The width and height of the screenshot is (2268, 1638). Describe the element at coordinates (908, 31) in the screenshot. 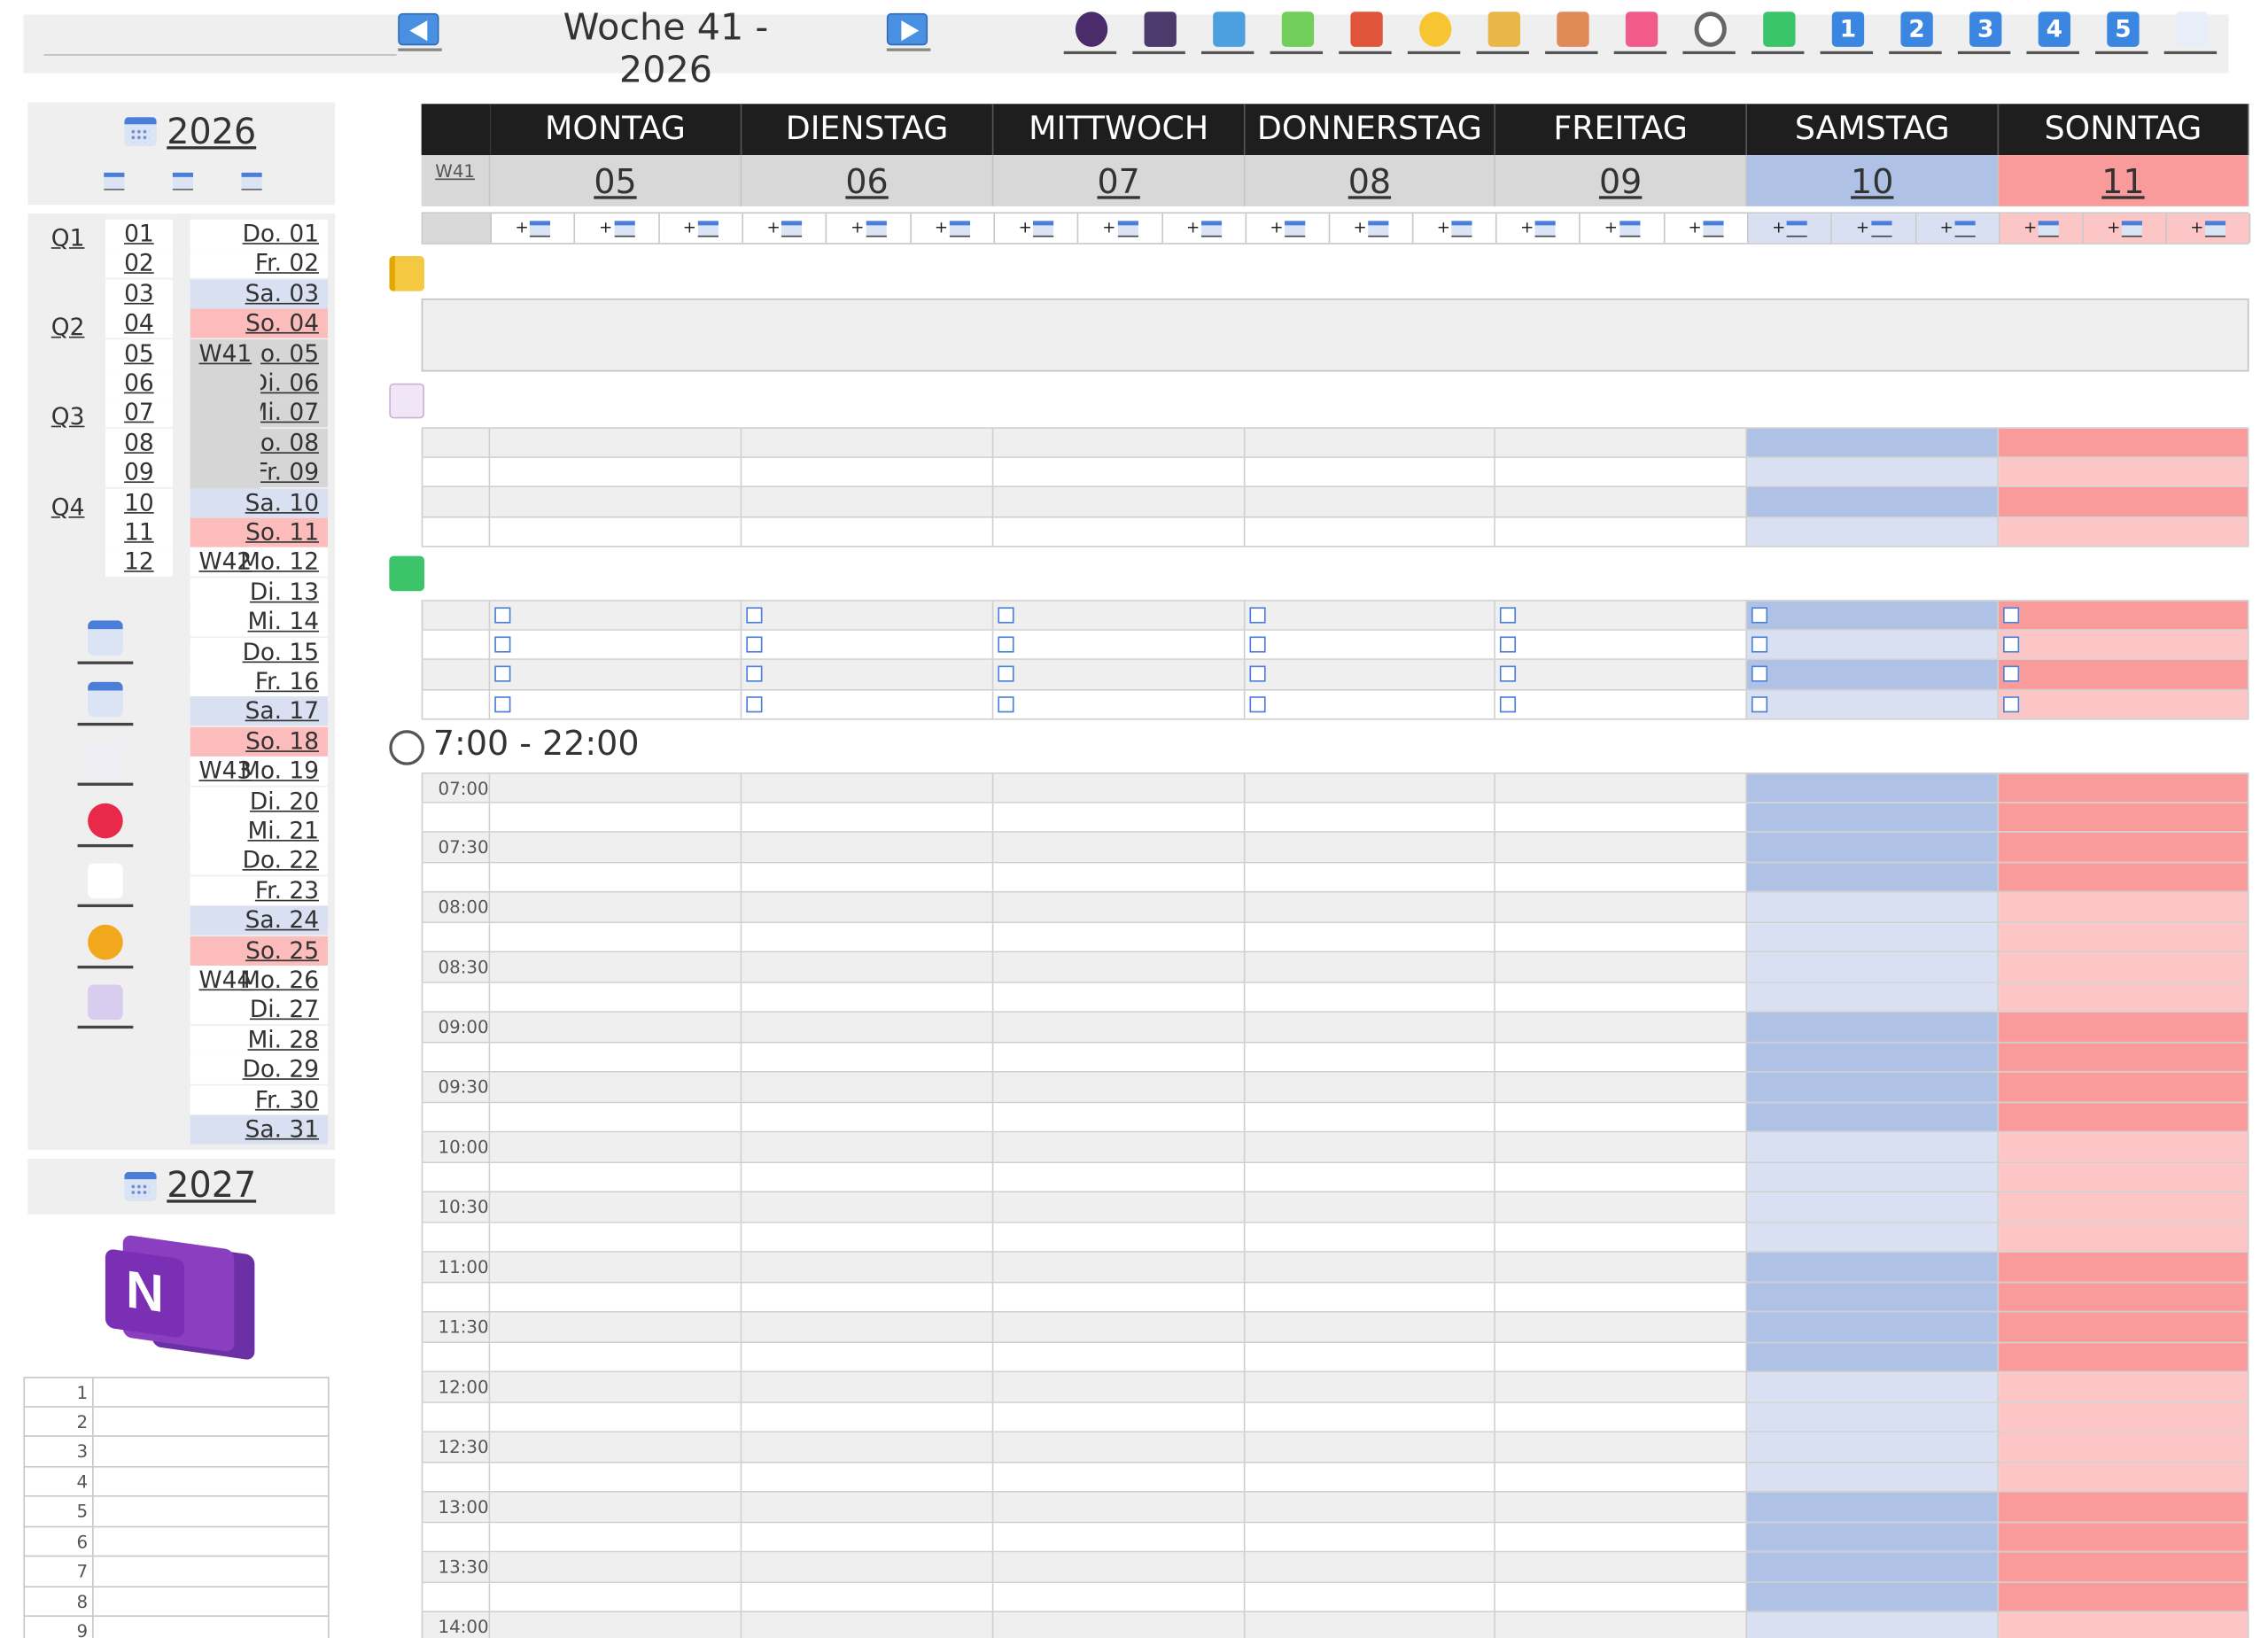

I see `next-week-button` at that location.